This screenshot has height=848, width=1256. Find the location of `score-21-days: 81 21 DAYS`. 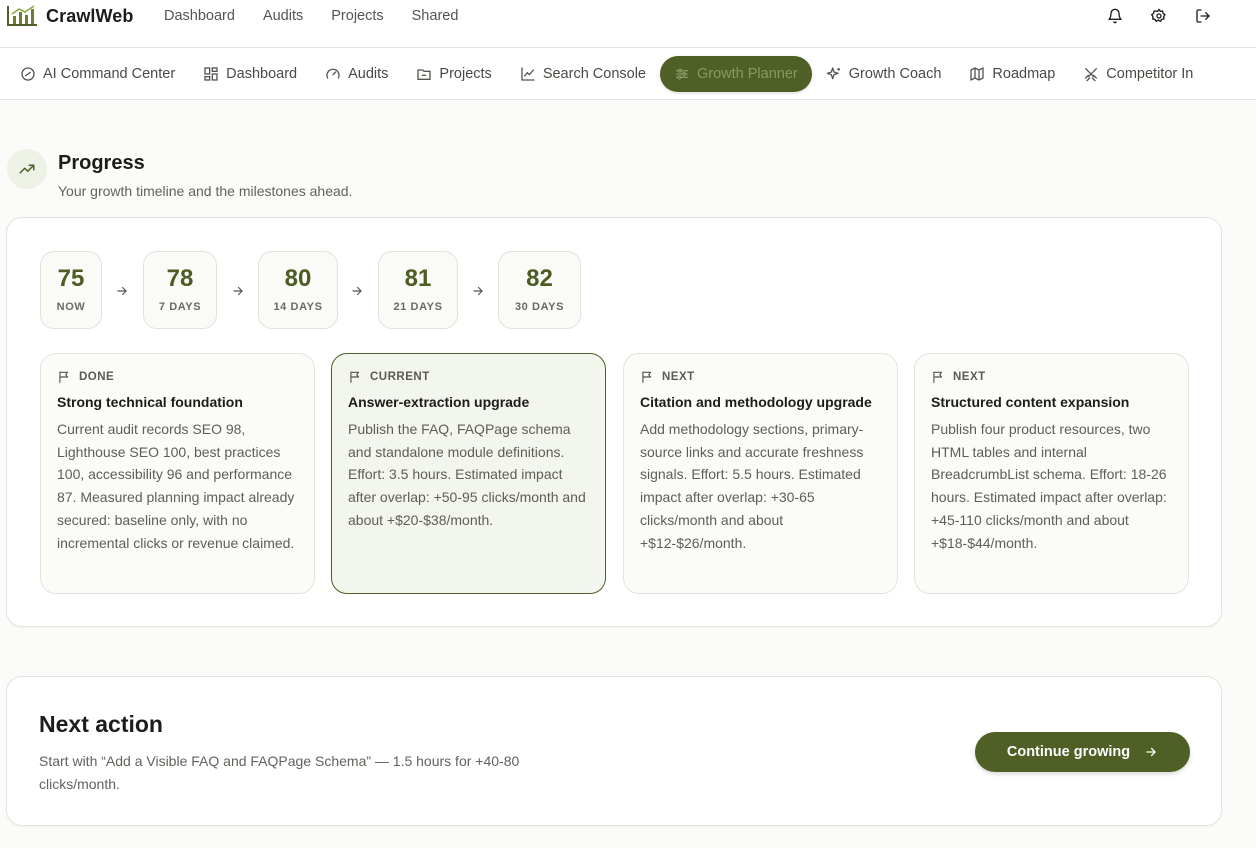

score-21-days: 81 21 DAYS is located at coordinates (418, 290).